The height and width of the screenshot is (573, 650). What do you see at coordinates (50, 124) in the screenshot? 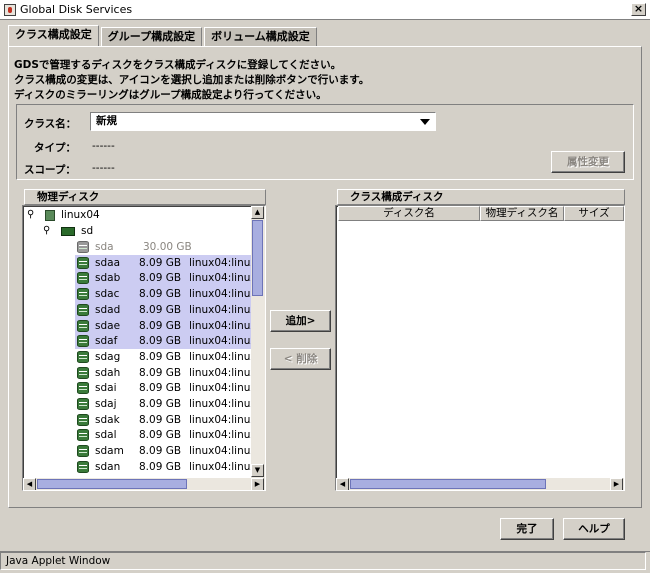
I see `class-name-label: クラス名：` at bounding box center [50, 124].